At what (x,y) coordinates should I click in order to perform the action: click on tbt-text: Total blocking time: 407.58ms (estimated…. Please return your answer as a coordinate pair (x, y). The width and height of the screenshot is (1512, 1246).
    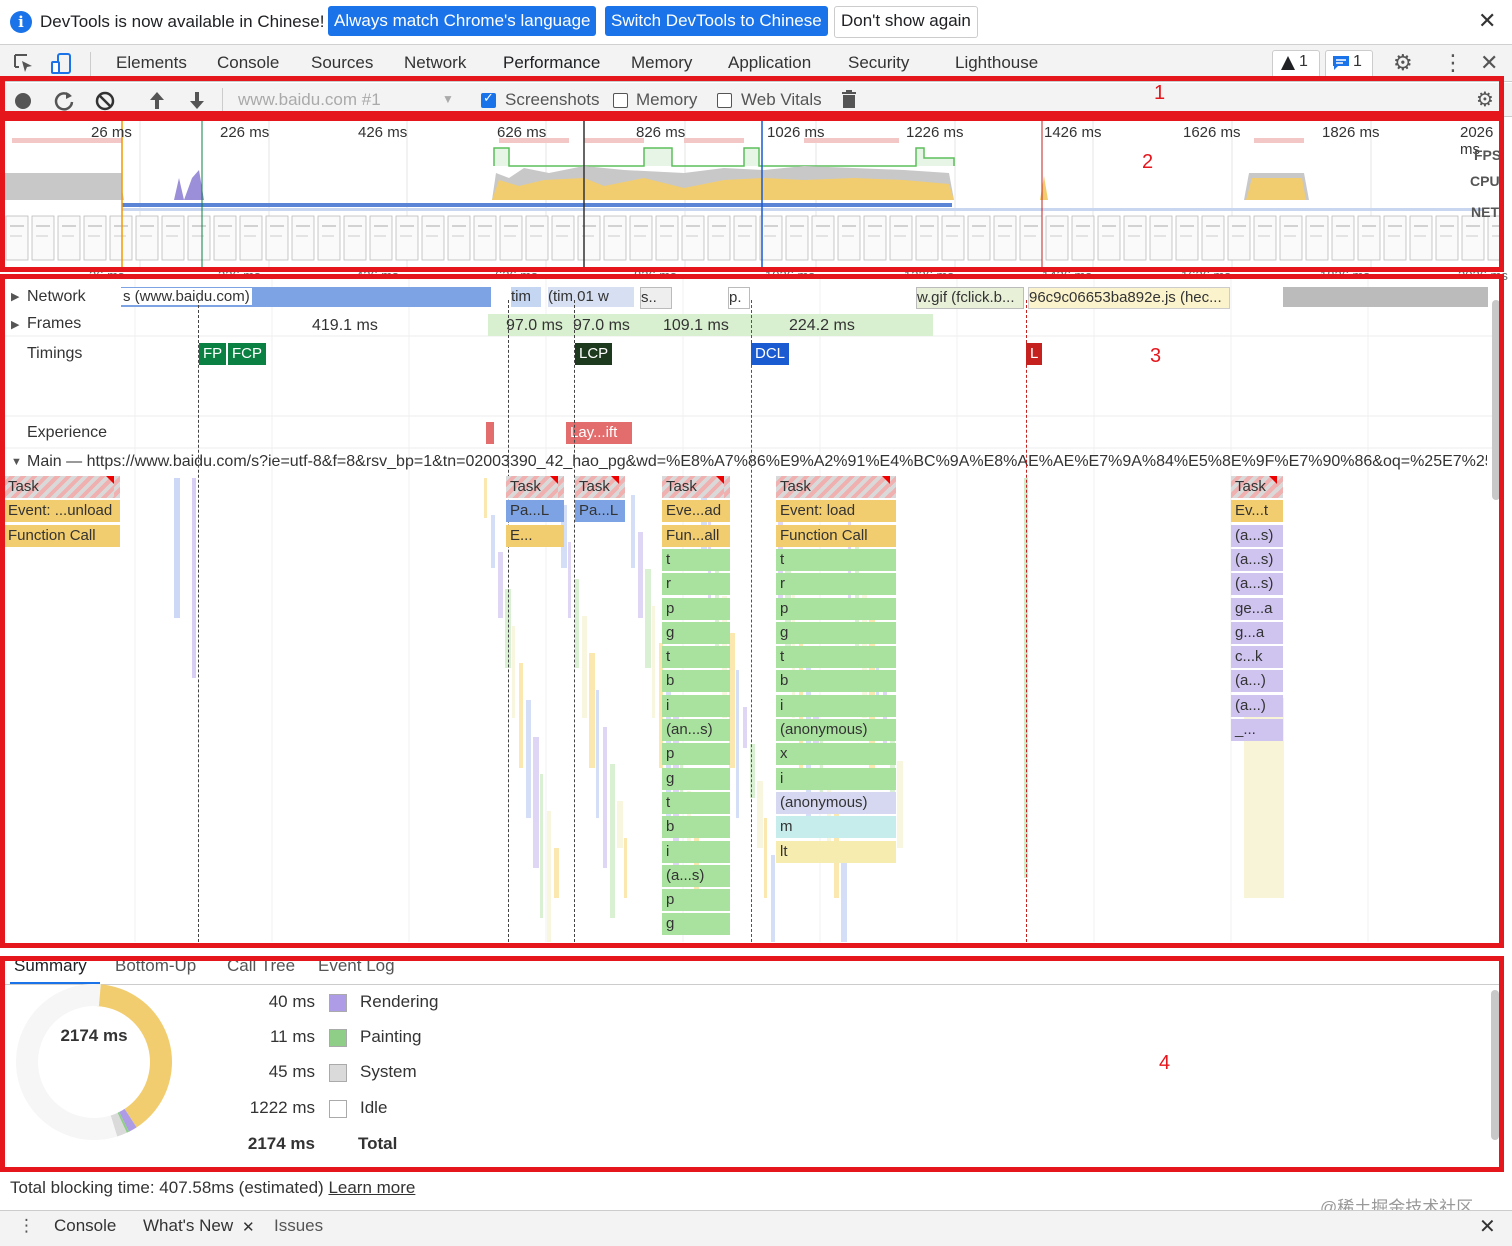
    Looking at the image, I should click on (167, 1187).